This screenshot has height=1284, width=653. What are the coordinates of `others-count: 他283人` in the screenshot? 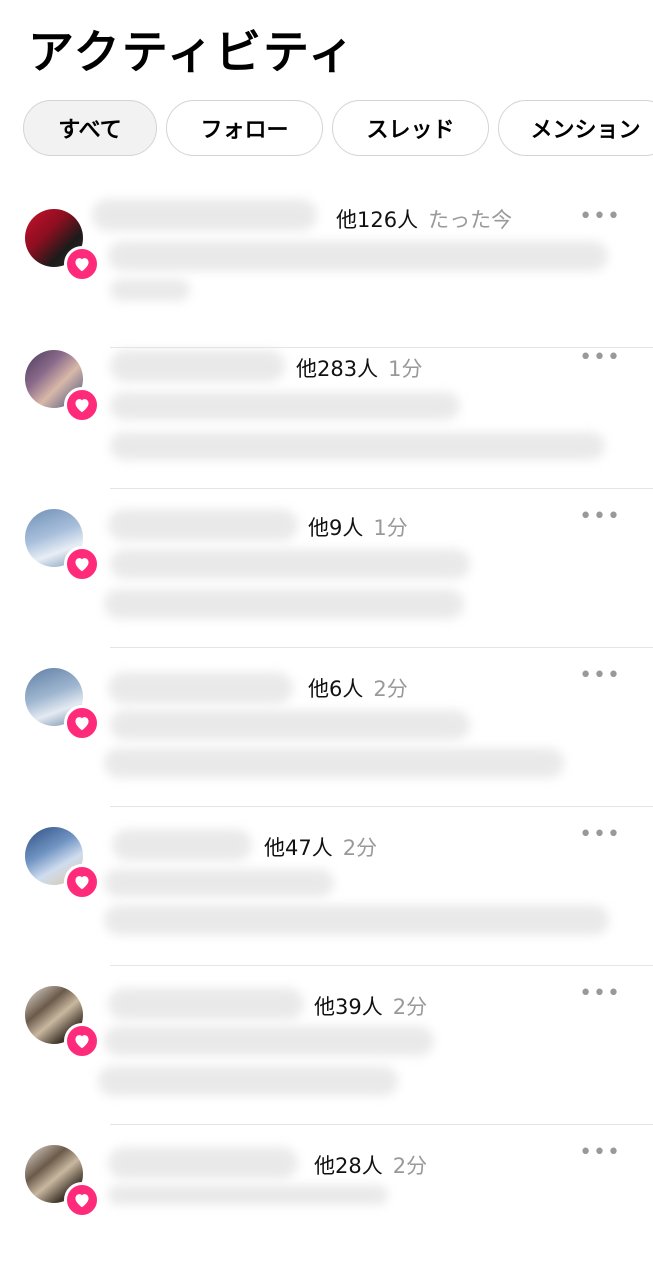 It's located at (337, 369).